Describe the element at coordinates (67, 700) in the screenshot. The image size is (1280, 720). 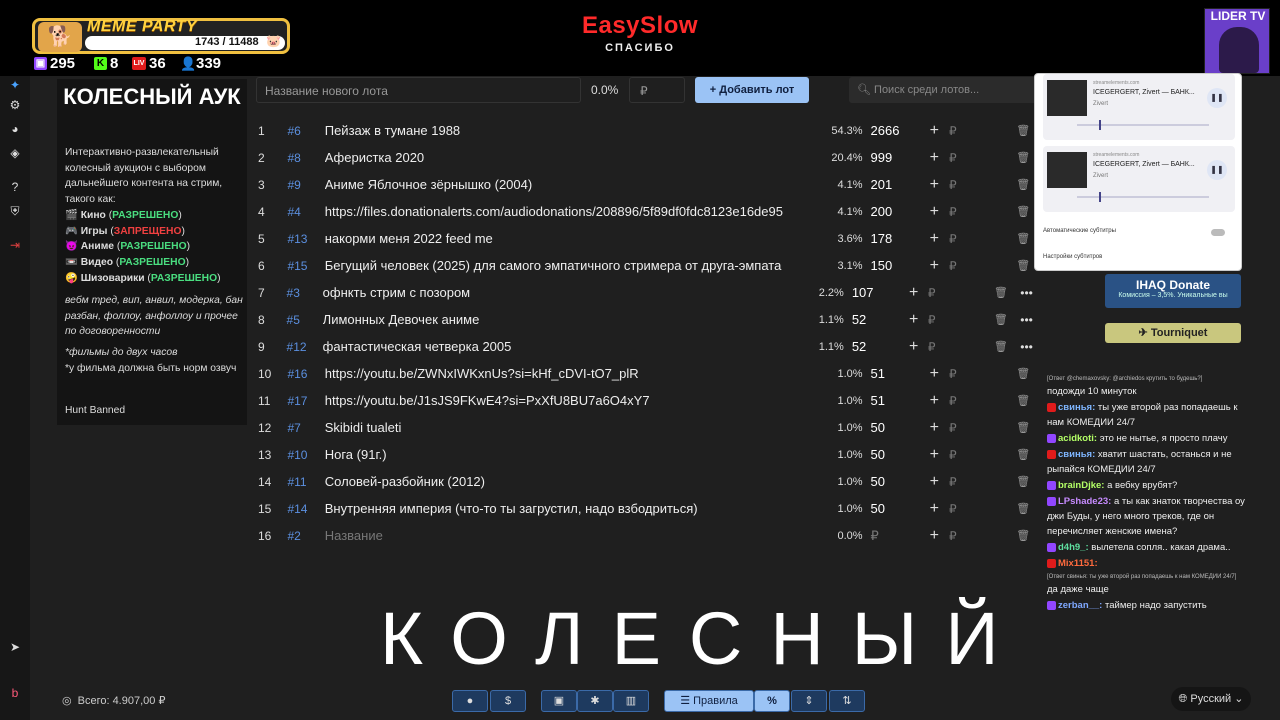
I see `eye-off-icon: ◎` at that location.